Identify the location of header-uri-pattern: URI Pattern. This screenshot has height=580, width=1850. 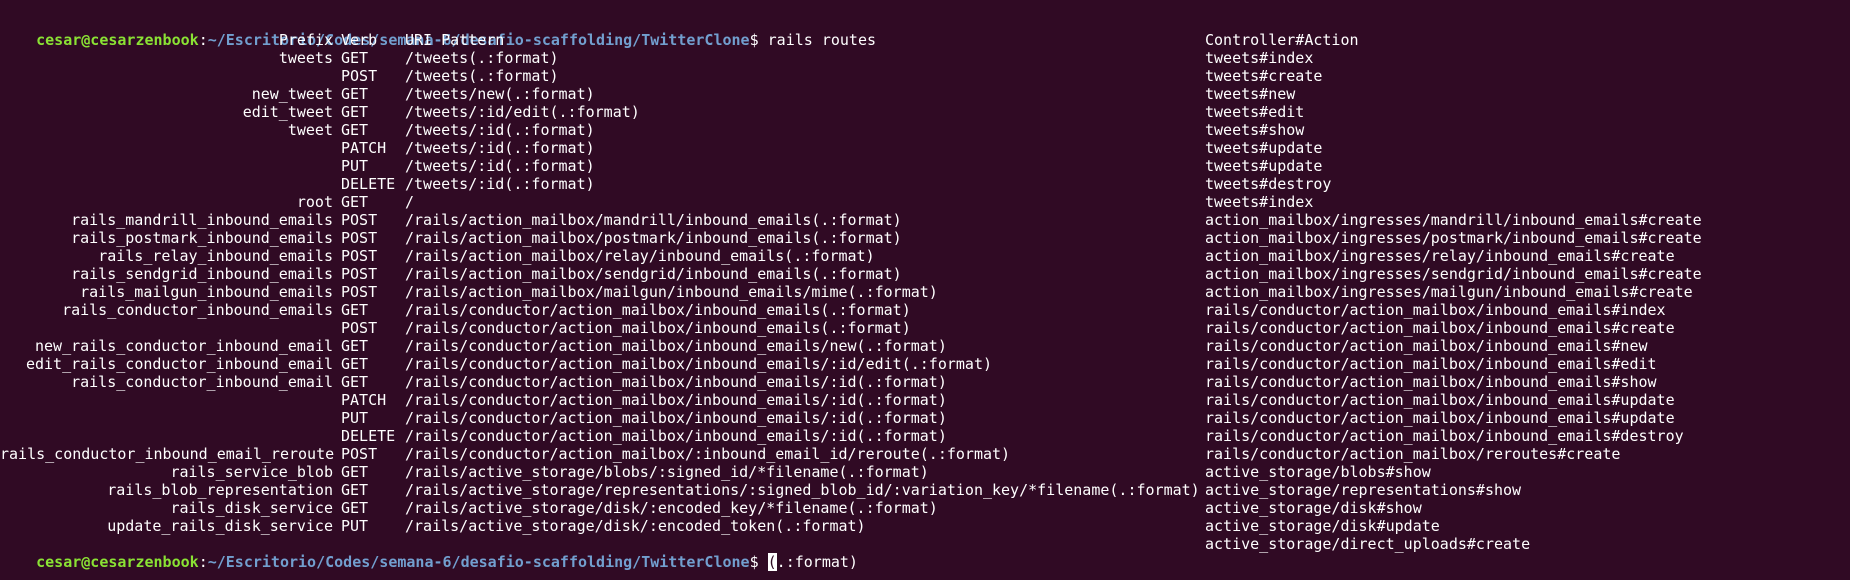
(455, 40).